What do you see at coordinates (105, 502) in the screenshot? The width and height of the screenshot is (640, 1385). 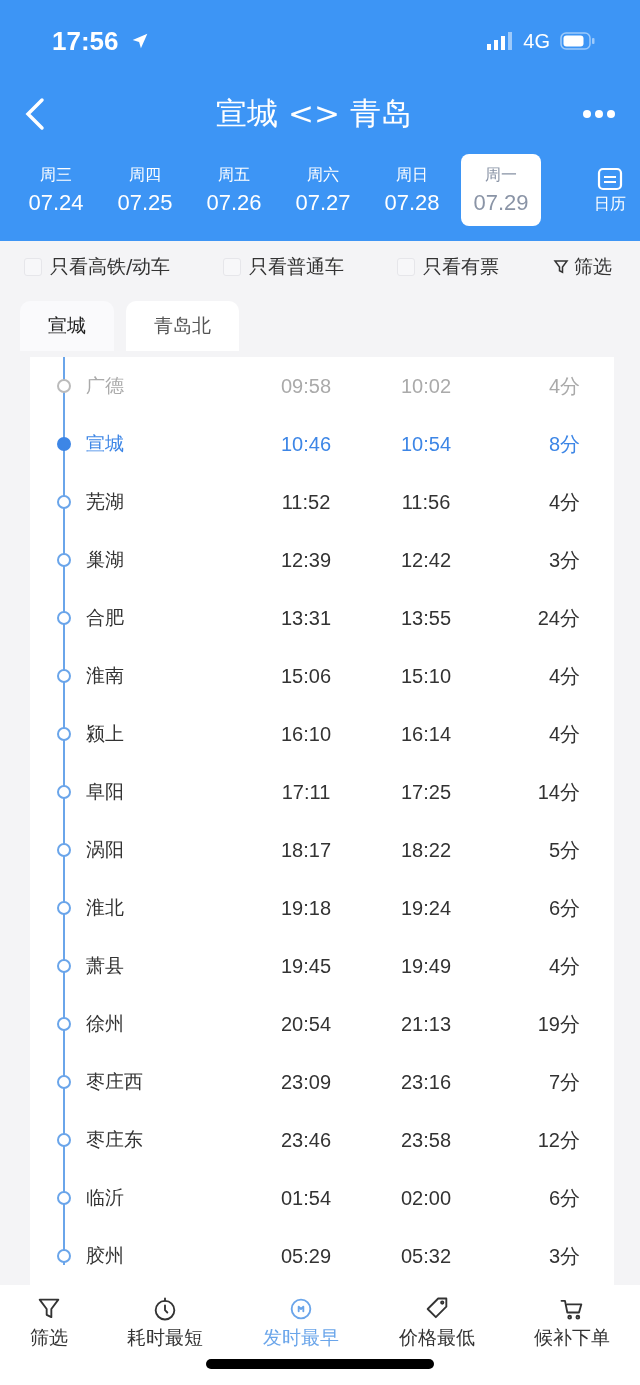 I see `station-name: 芜湖` at bounding box center [105, 502].